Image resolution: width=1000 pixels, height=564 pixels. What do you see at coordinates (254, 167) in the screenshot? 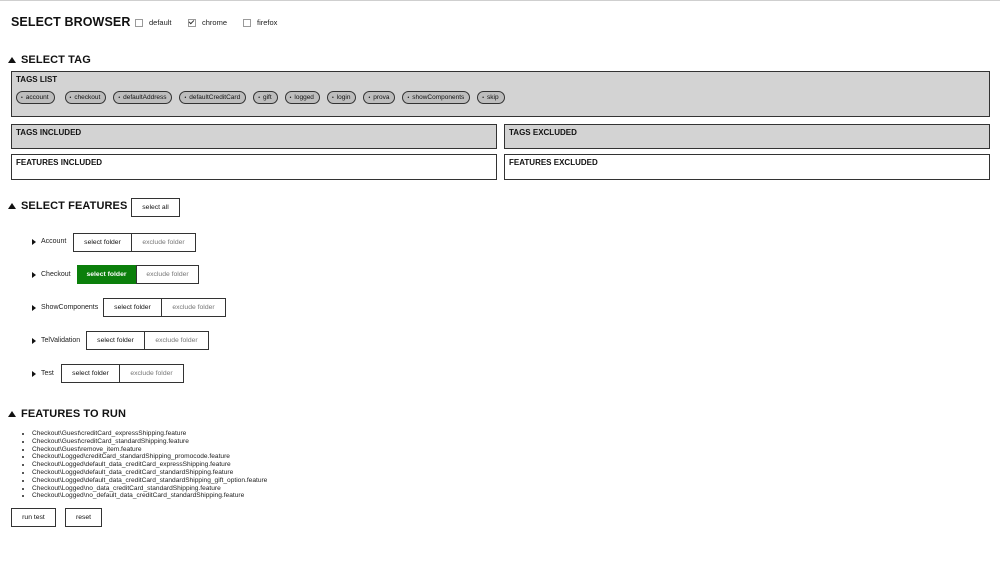
I see `features-included-panel: FEATURES INCLUDED` at bounding box center [254, 167].